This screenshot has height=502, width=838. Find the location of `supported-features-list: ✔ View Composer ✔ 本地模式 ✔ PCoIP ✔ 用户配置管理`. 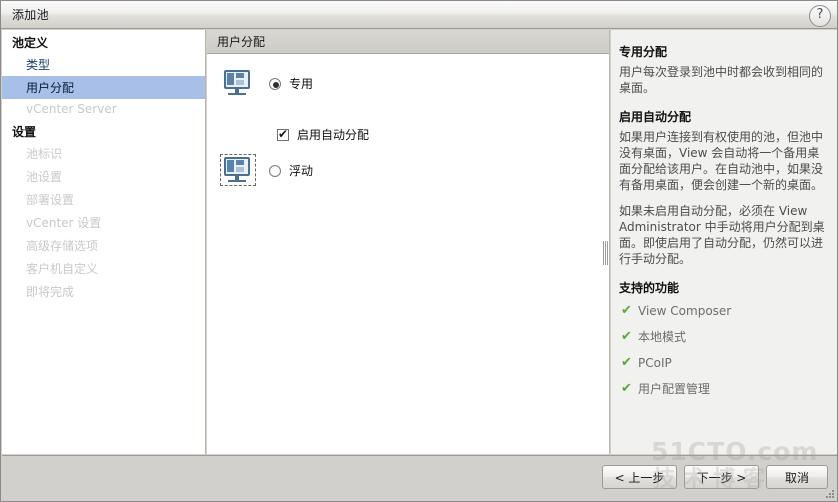

supported-features-list: ✔ View Composer ✔ 本地模式 ✔ PCoIP ✔ 用户配置管理 is located at coordinates (723, 350).